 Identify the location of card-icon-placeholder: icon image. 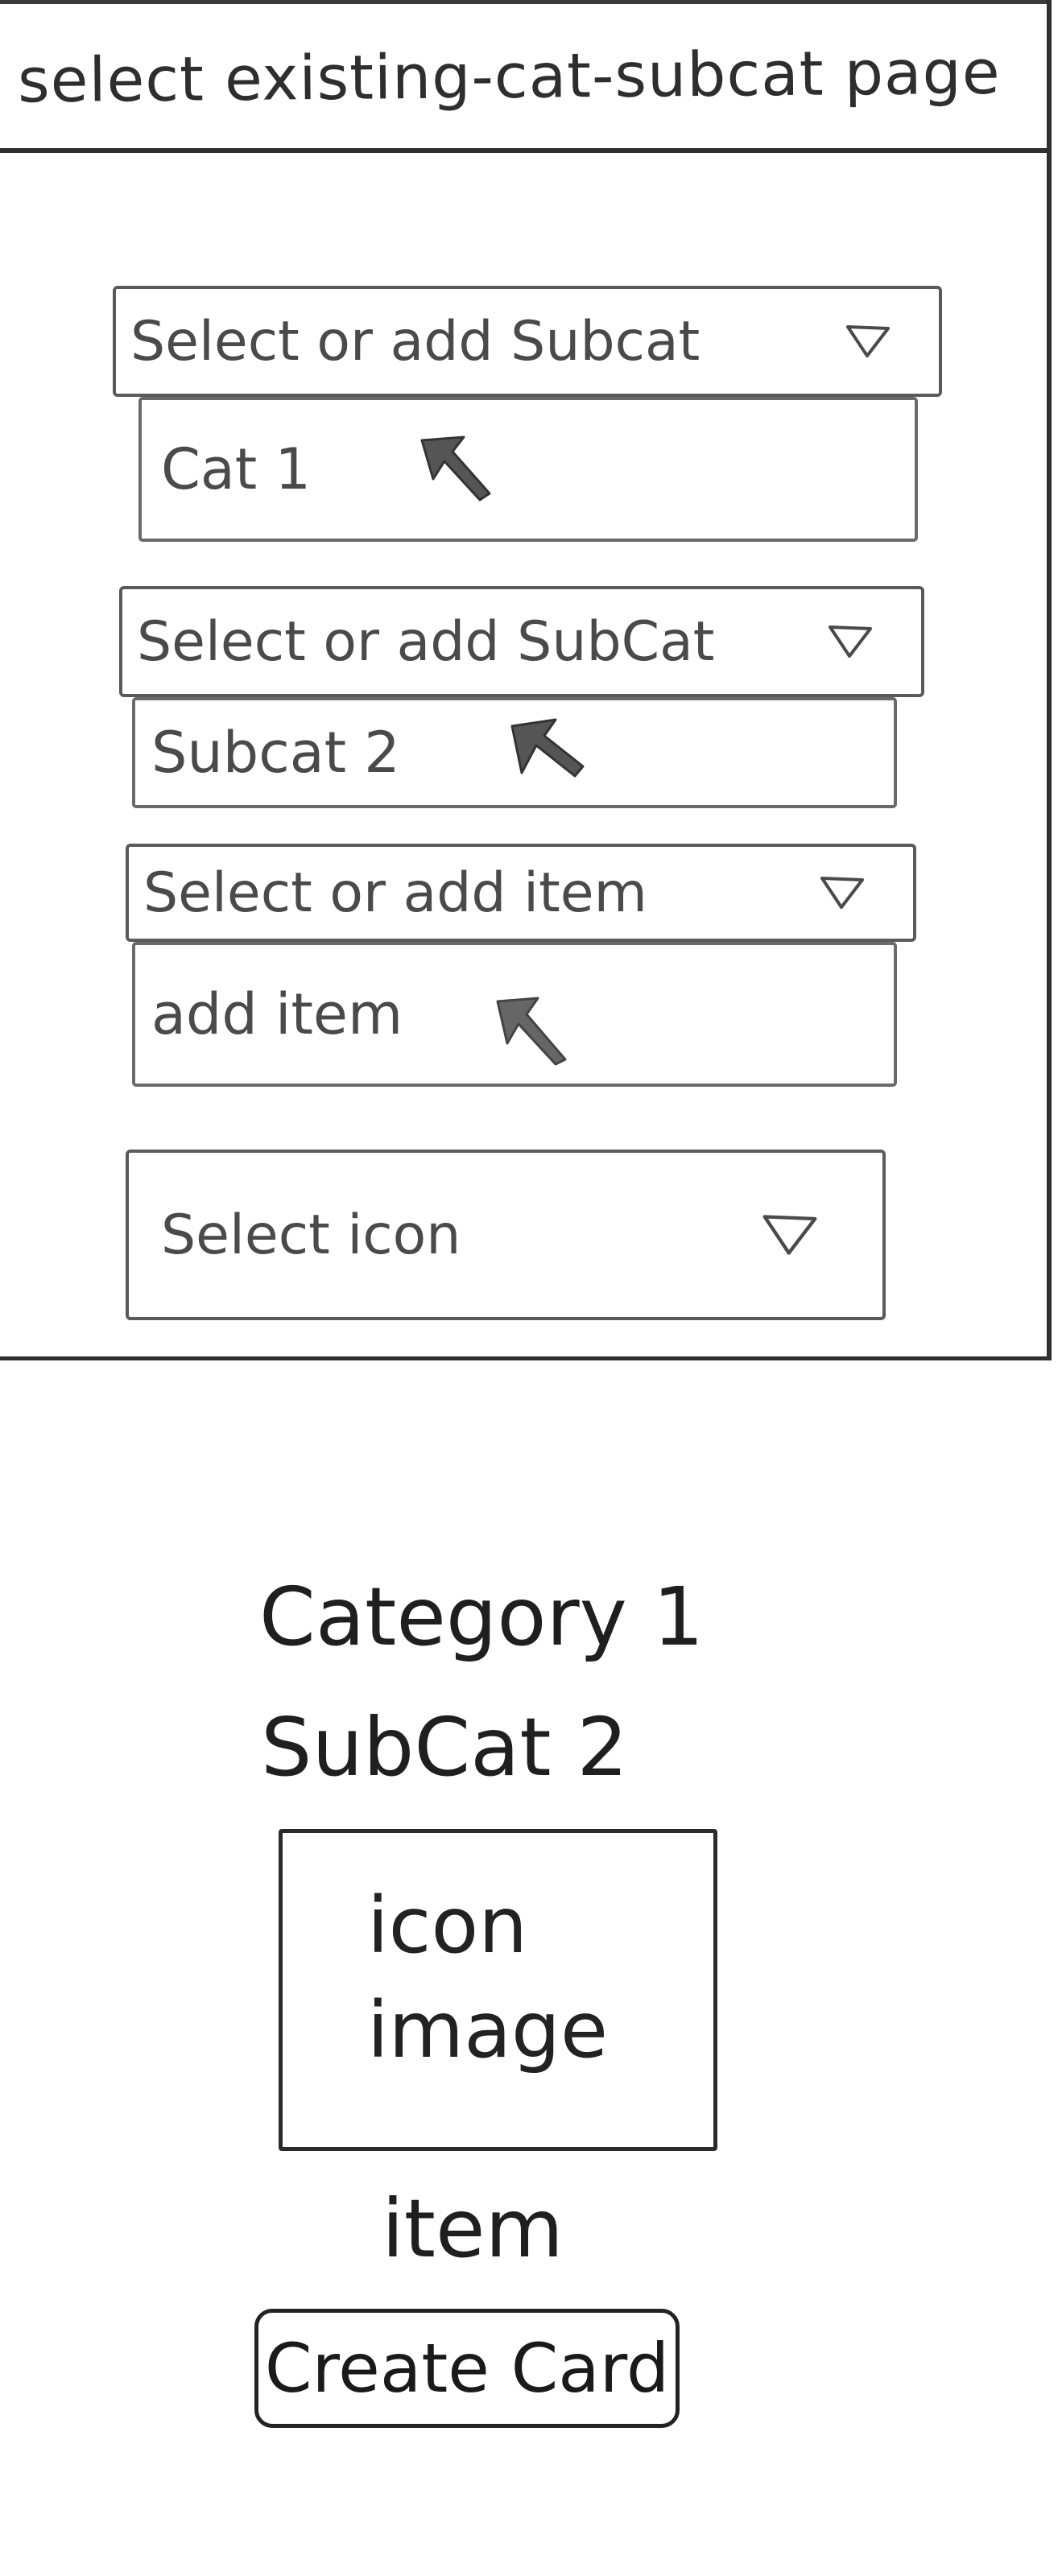
(498, 1990).